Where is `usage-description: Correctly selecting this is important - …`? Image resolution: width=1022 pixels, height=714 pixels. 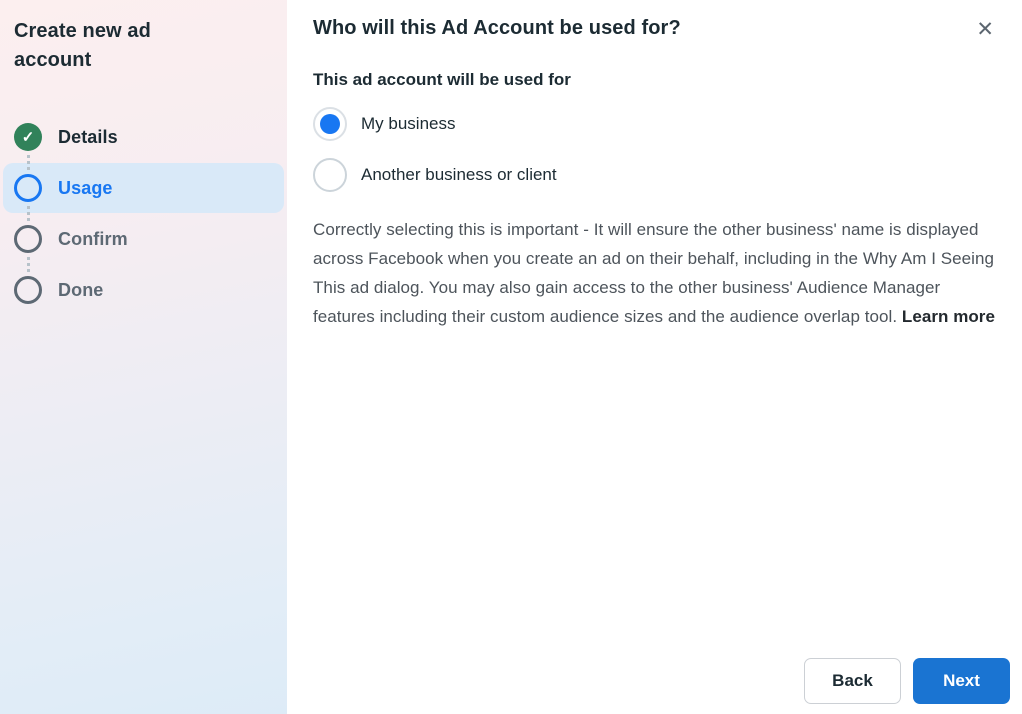
usage-description: Correctly selecting this is important - … is located at coordinates (659, 273).